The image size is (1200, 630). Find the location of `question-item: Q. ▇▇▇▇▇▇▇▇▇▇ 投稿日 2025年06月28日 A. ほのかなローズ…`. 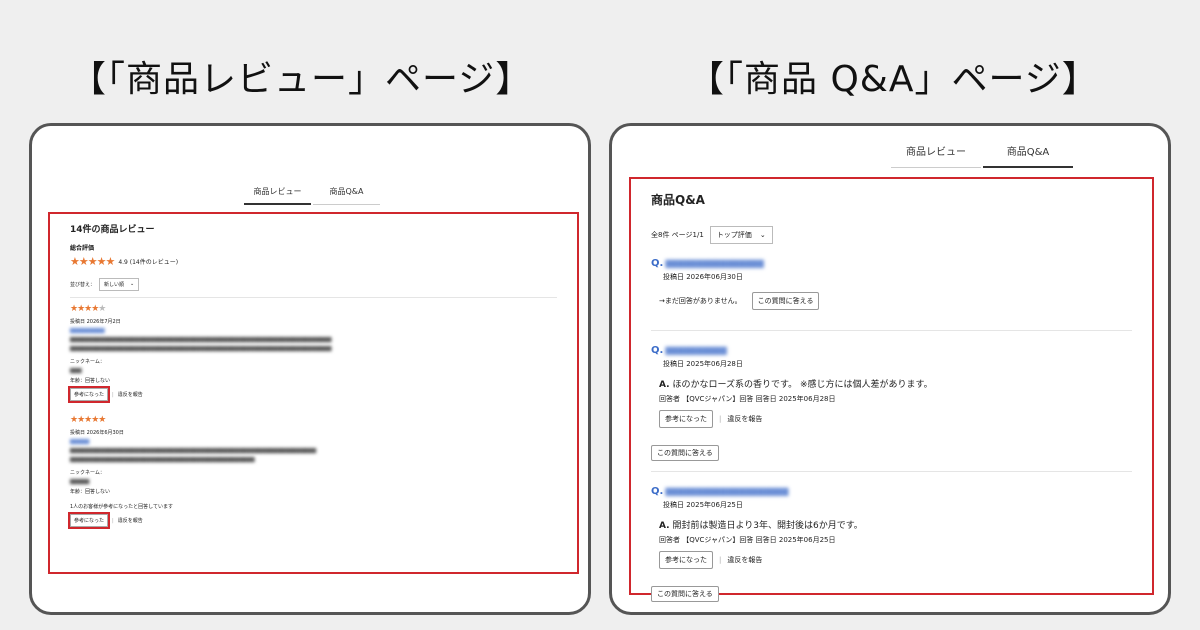

question-item: Q. ▇▇▇▇▇▇▇▇▇▇ 投稿日 2025年06月28日 A. ほのかなローズ… is located at coordinates (891, 408).